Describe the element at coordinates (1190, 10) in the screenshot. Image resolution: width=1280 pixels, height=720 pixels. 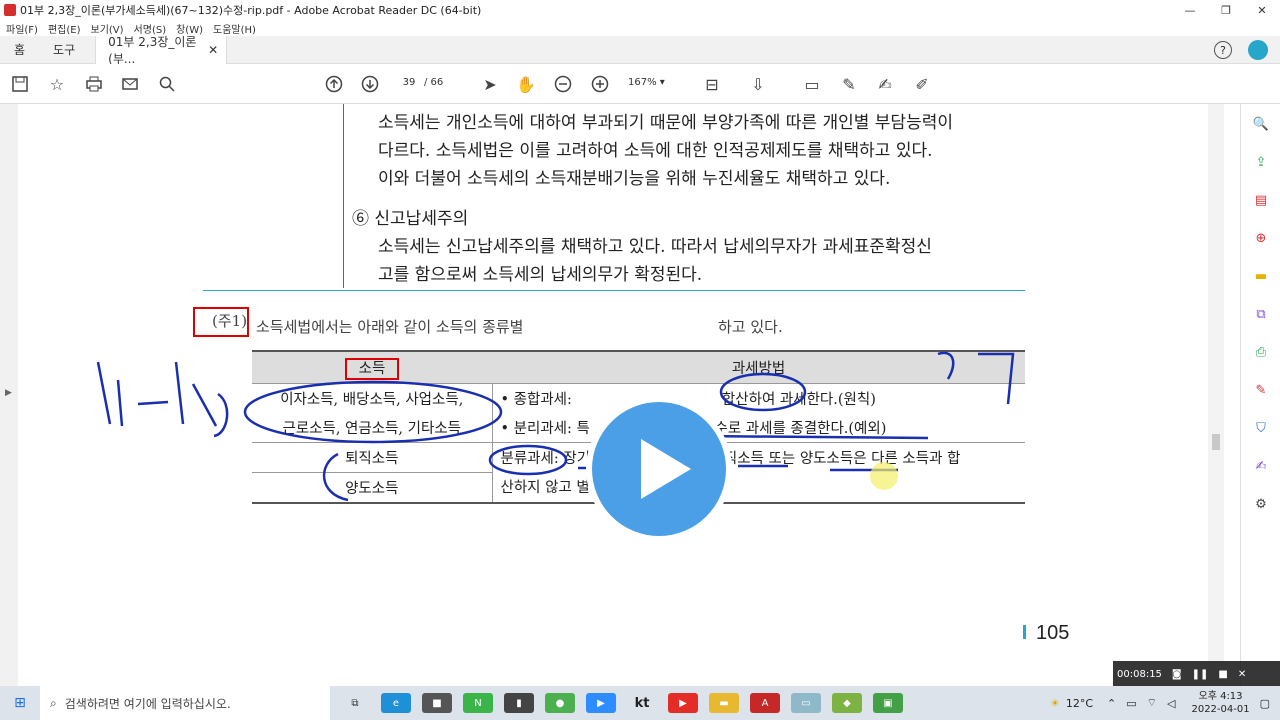
I see `minimize-icon: —` at that location.